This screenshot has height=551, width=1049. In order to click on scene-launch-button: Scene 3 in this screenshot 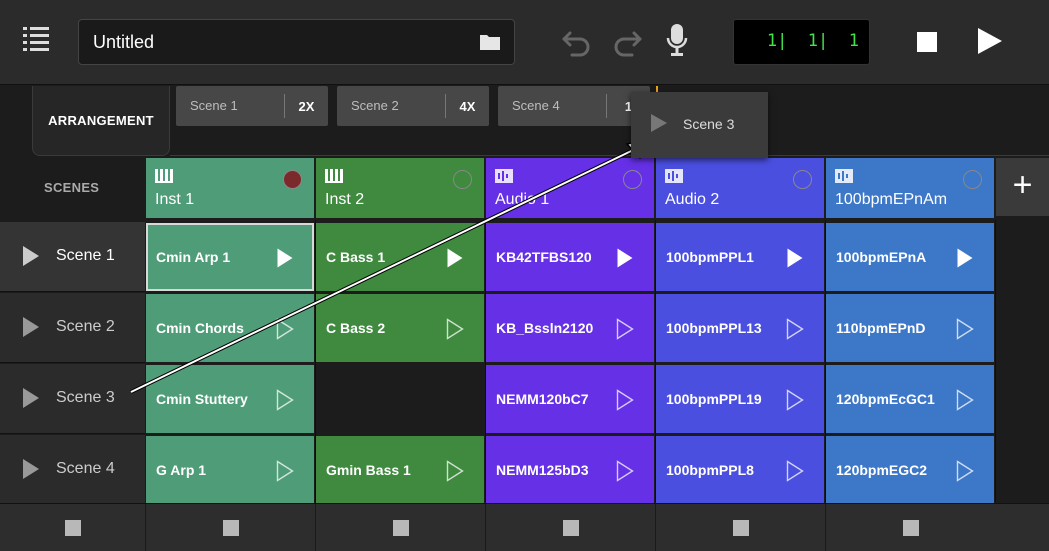, I will do `click(72, 399)`.